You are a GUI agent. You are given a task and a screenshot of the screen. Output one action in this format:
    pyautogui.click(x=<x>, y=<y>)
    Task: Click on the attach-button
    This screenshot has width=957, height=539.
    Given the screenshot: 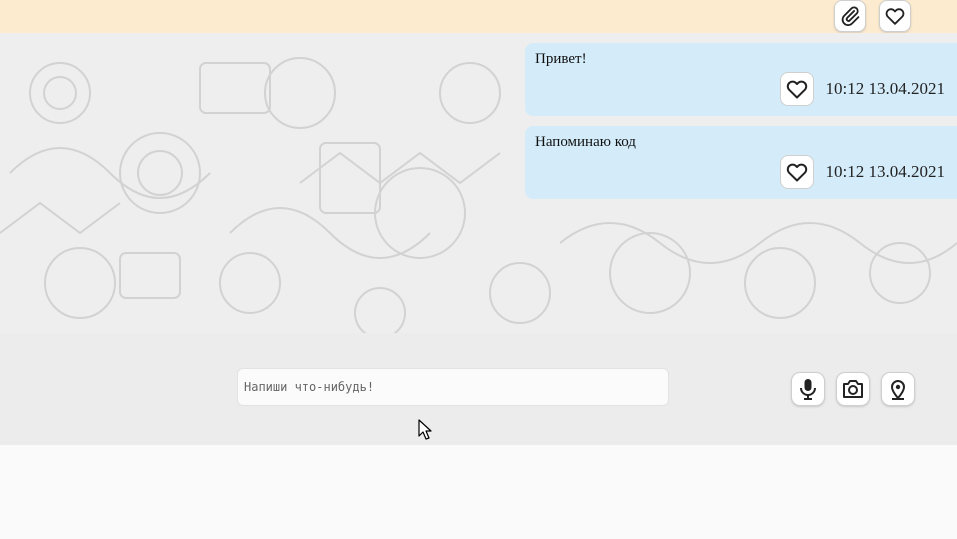 What is the action you would take?
    pyautogui.click(x=850, y=16)
    